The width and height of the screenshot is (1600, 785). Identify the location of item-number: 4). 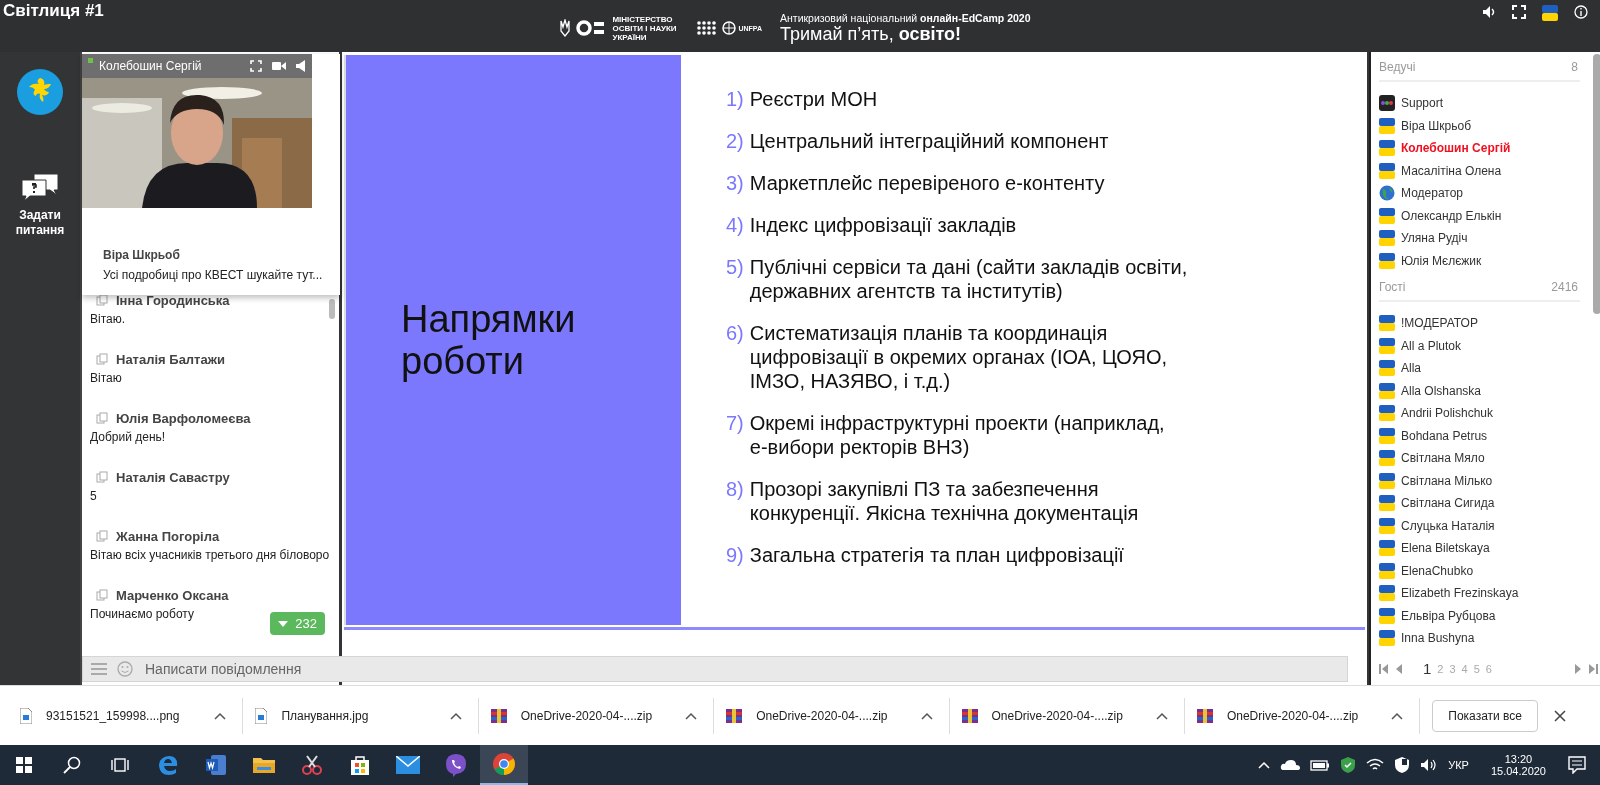
(735, 225).